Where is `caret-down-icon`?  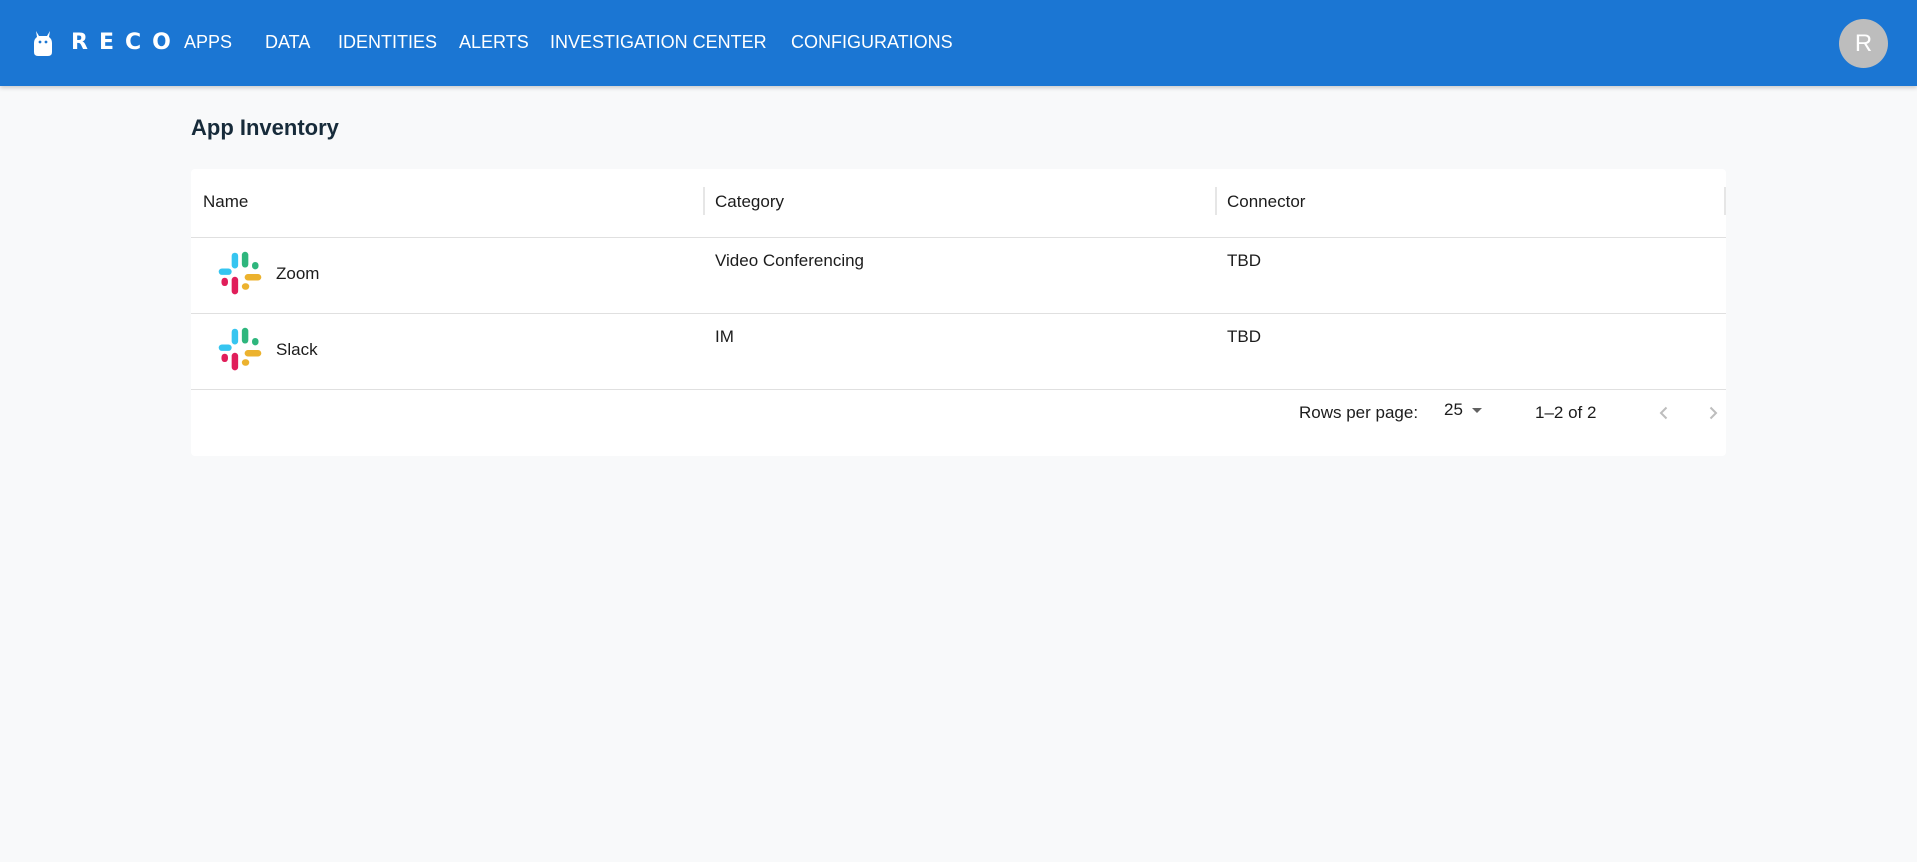
caret-down-icon is located at coordinates (1476, 410).